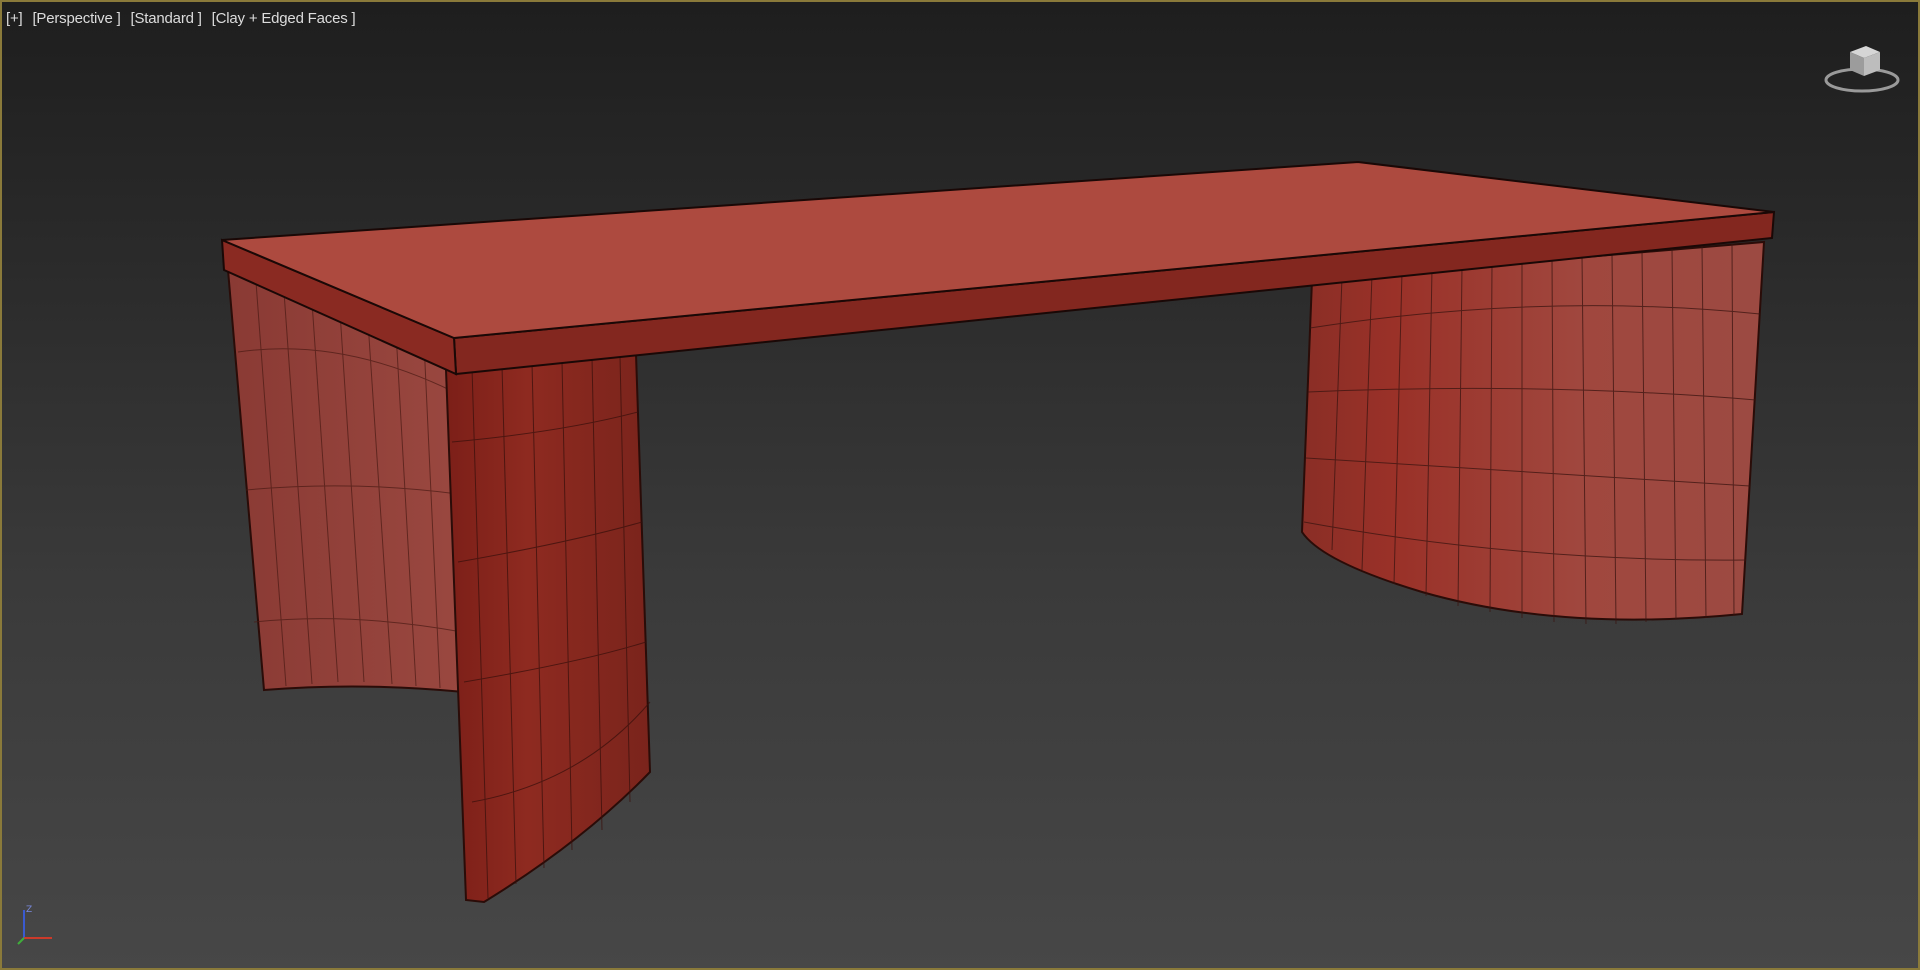 This screenshot has width=1920, height=970. I want to click on viewcube-icon, so click(1862, 66).